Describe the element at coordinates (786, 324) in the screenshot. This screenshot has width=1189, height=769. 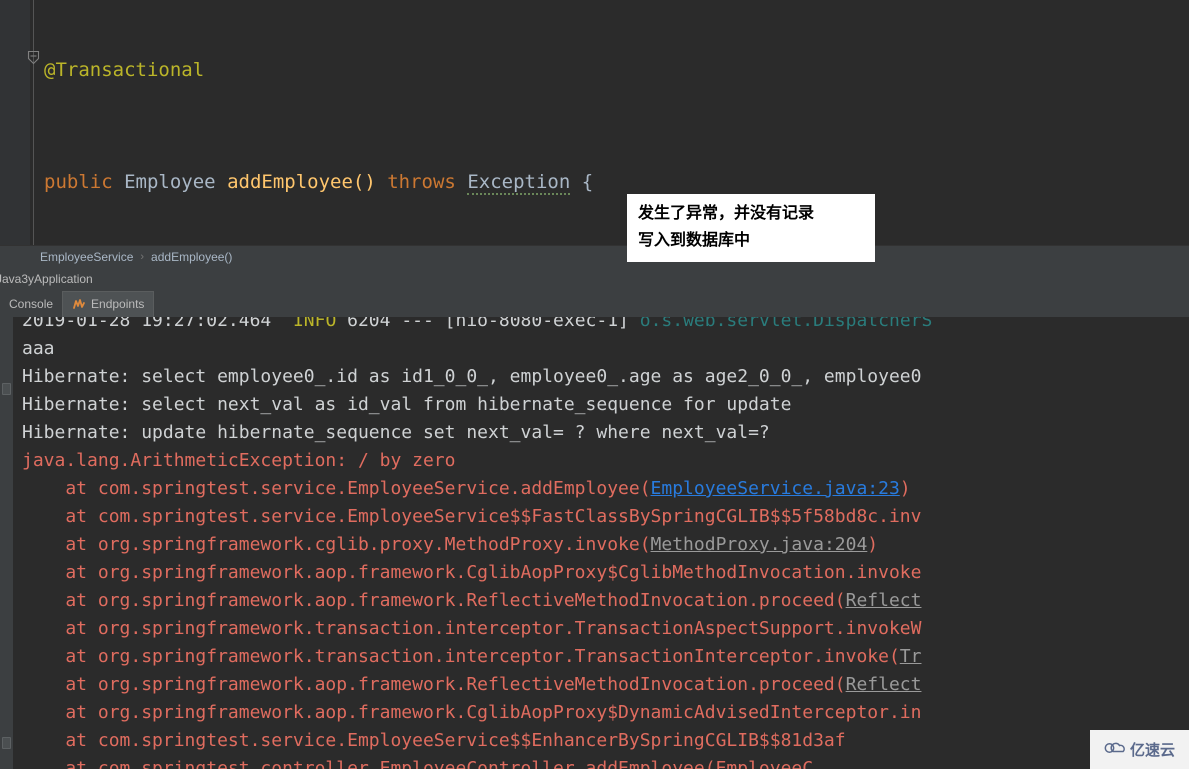
I see `log-text: o.s.web.servlet.DispatcherS` at that location.